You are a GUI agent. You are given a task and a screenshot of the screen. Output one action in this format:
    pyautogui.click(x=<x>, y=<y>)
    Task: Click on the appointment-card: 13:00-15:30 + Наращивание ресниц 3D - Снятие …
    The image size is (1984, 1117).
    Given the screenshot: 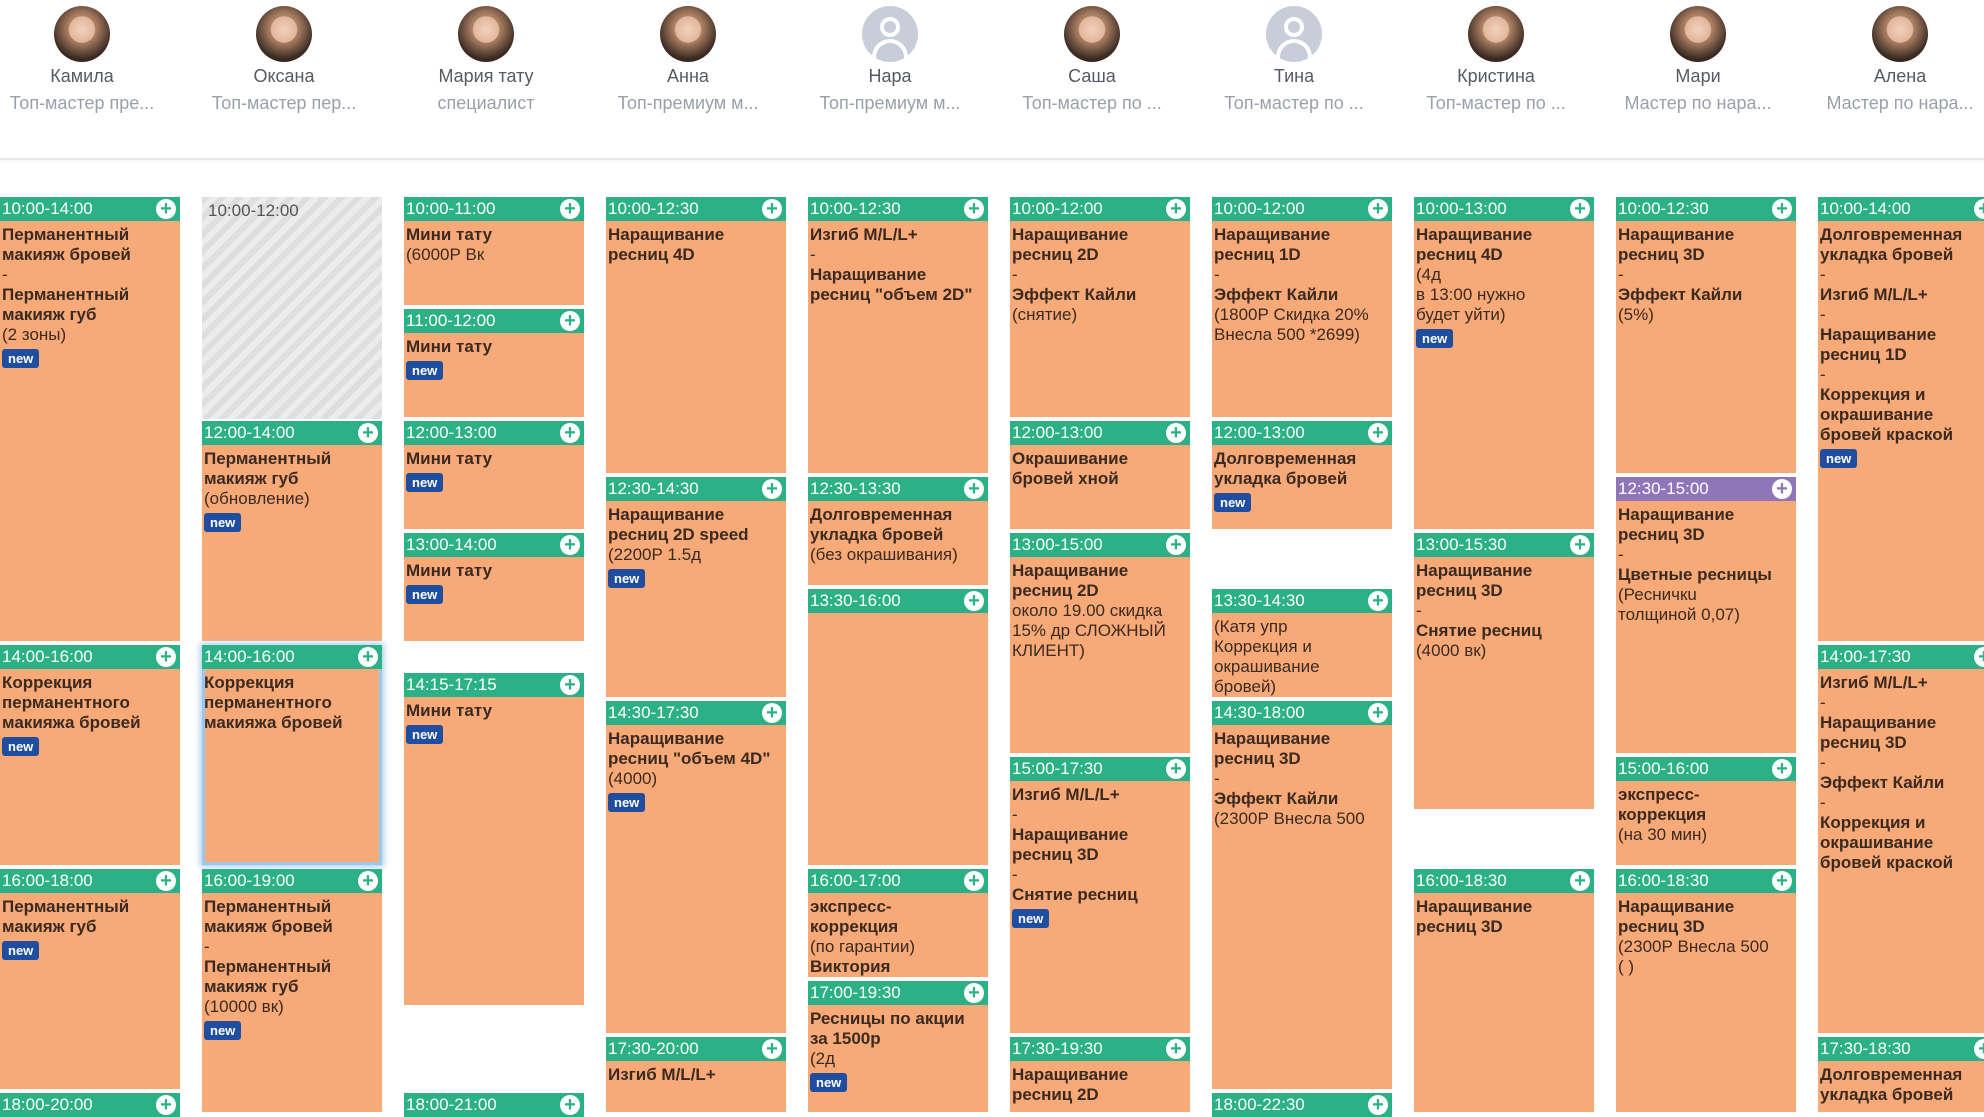 What is the action you would take?
    pyautogui.click(x=1504, y=671)
    